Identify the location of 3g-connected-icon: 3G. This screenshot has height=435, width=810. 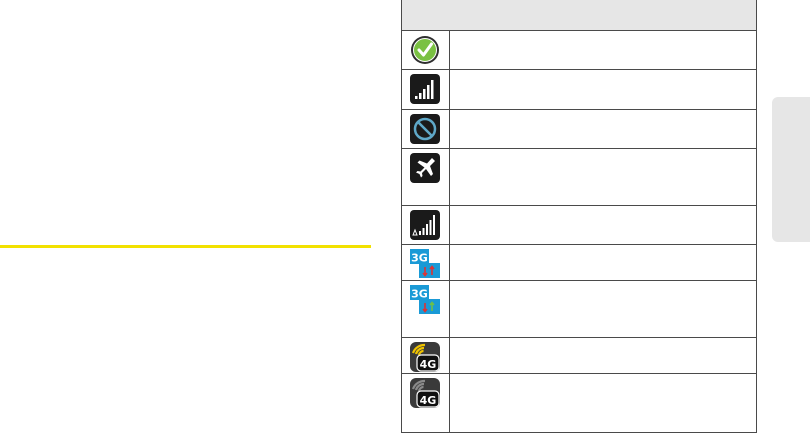
(425, 263).